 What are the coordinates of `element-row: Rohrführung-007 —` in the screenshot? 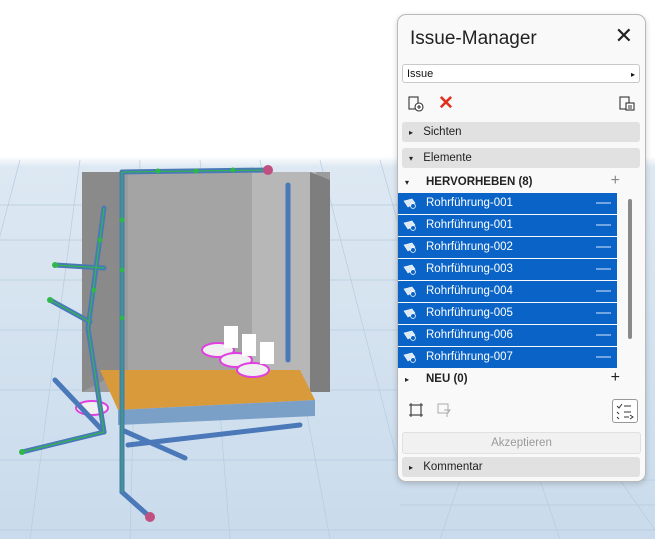 It's located at (507, 357).